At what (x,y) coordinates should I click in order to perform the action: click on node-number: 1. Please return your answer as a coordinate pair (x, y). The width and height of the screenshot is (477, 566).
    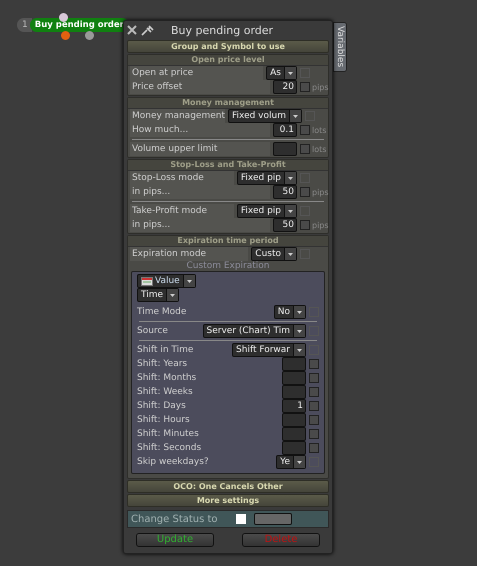
    Looking at the image, I should click on (24, 25).